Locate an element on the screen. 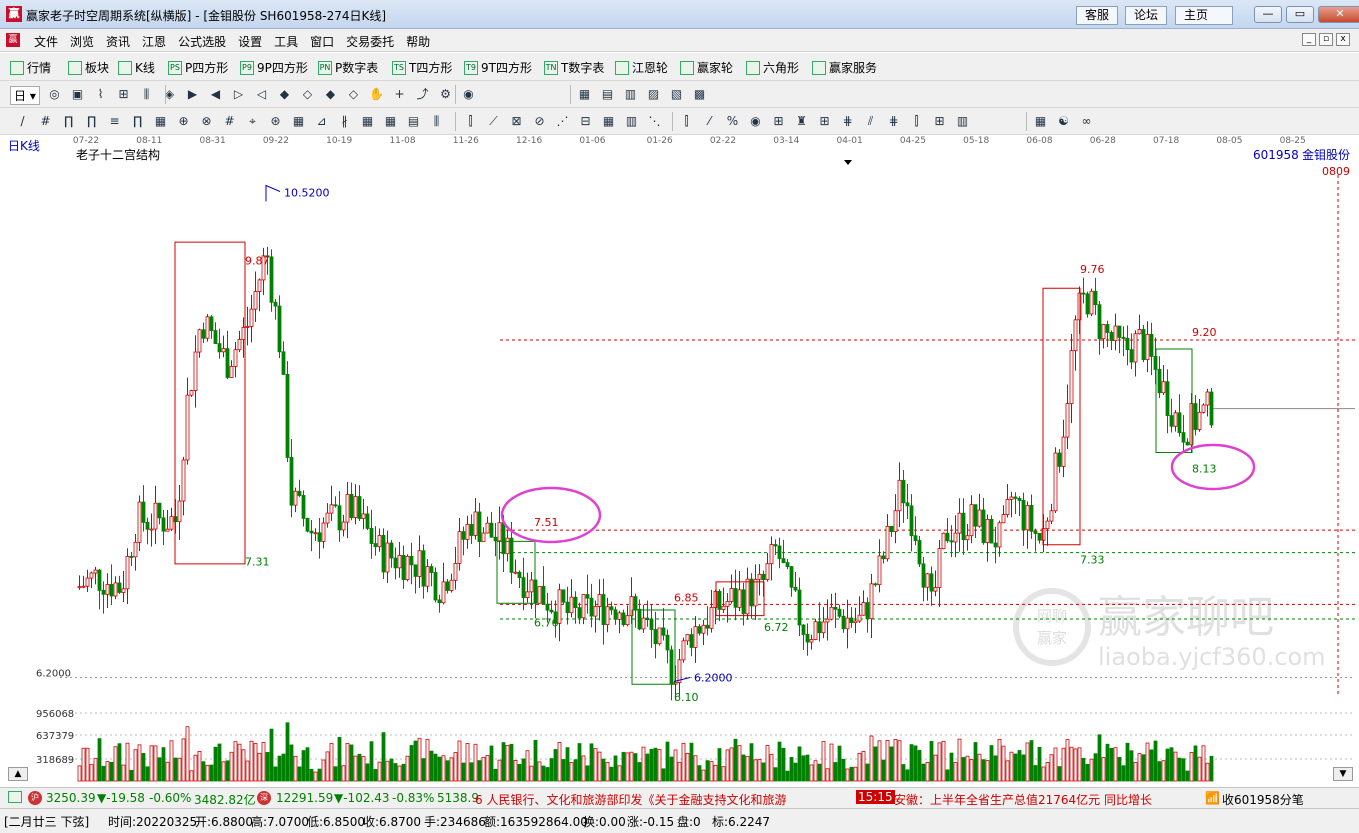  draw-tool-4-icon: ≡ is located at coordinates (114, 121).